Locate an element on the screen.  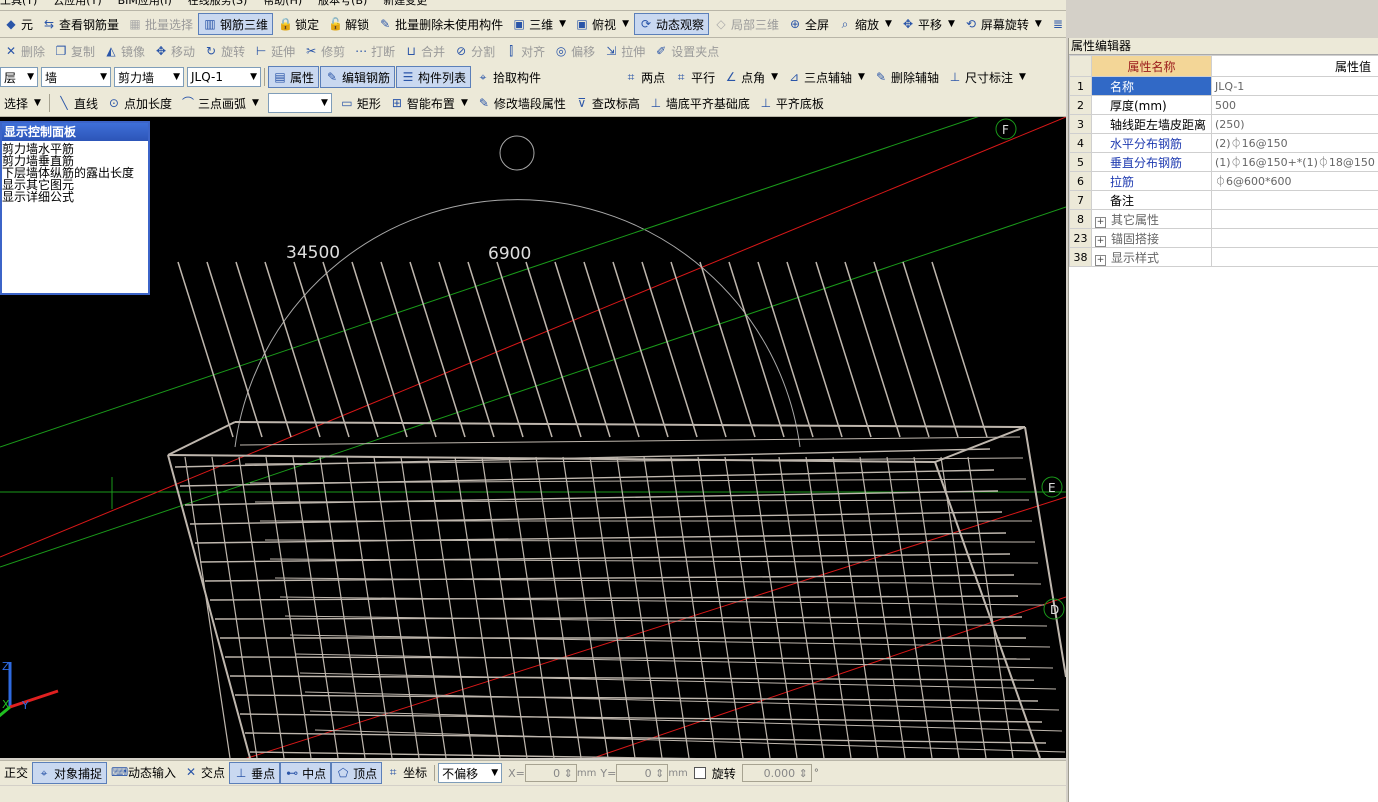
property-value: ⏀6@600*600 is located at coordinates (1294, 181).